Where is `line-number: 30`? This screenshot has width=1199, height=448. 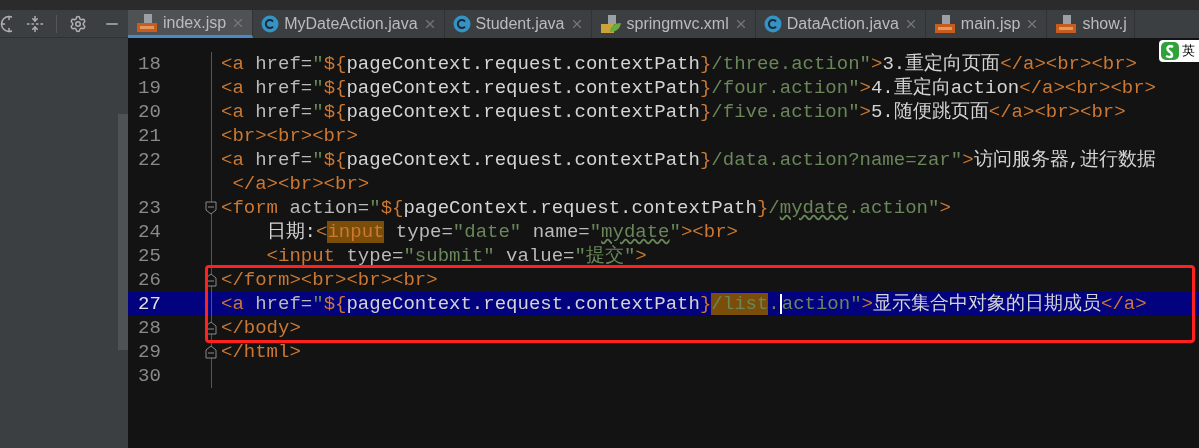
line-number: 30 is located at coordinates (149, 376).